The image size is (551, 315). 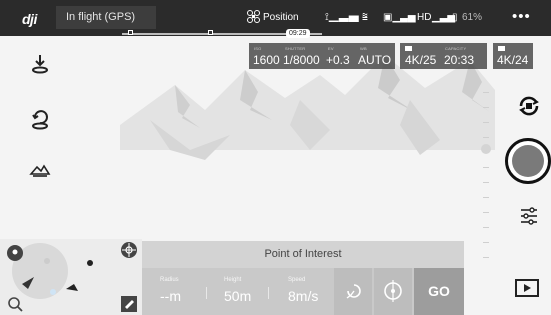 What do you see at coordinates (301, 60) in the screenshot?
I see `shutter-value: 1/8000` at bounding box center [301, 60].